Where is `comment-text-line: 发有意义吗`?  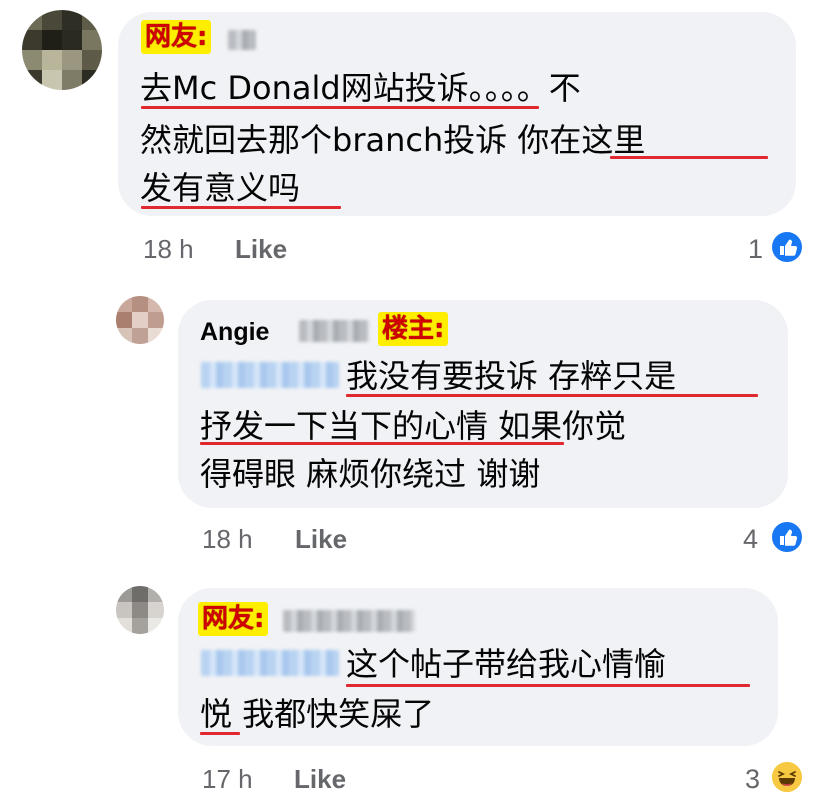 comment-text-line: 发有意义吗 is located at coordinates (220, 188).